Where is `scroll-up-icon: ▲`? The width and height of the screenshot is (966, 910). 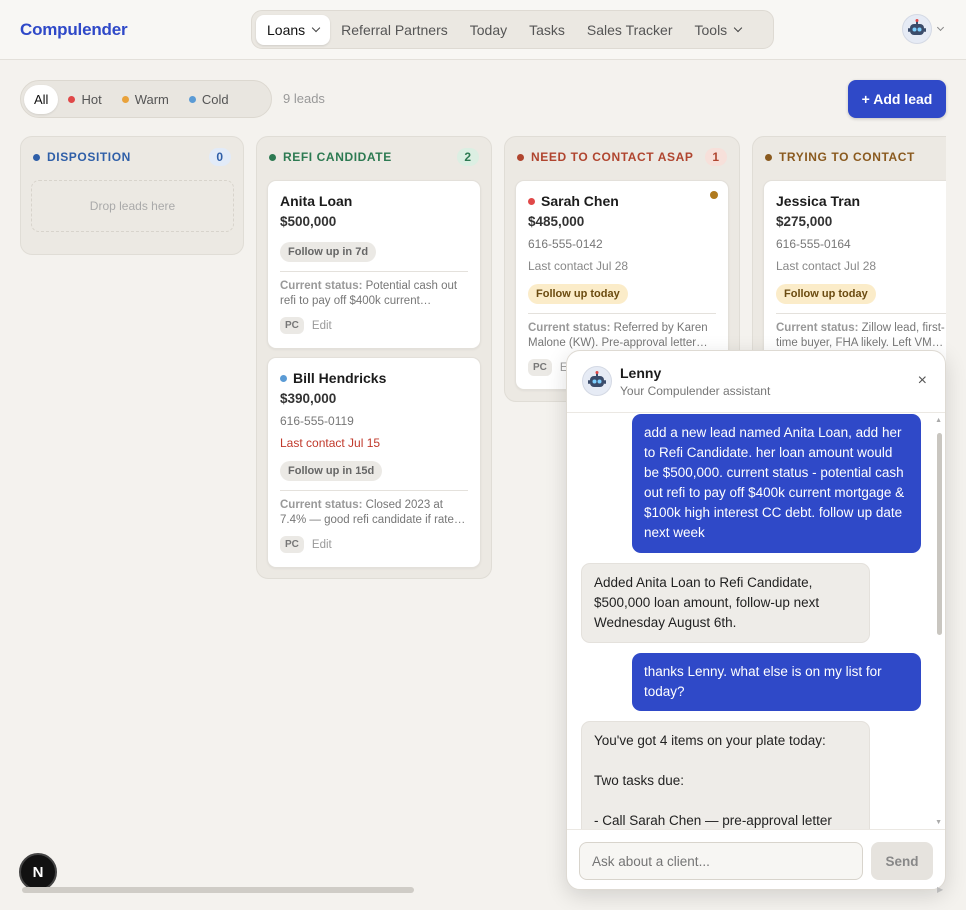
scroll-up-icon: ▲ is located at coordinates (938, 420).